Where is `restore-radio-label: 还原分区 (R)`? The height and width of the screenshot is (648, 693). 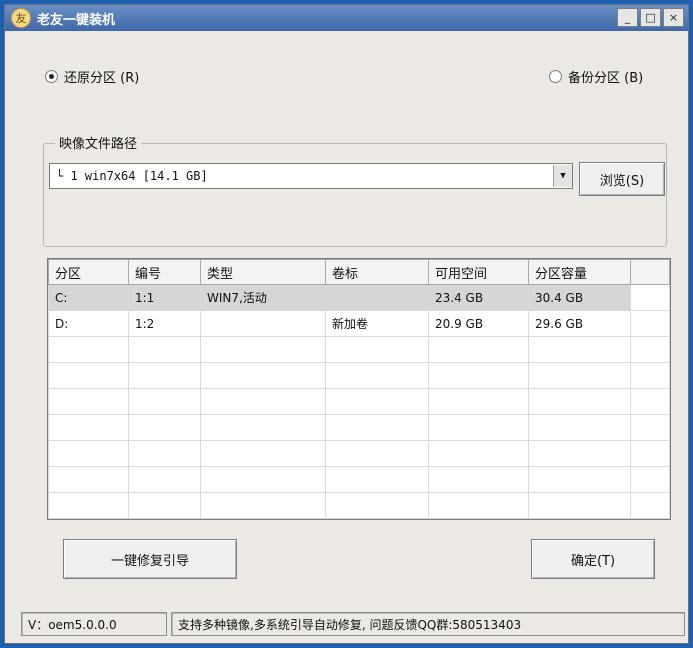 restore-radio-label: 还原分区 (R) is located at coordinates (102, 78).